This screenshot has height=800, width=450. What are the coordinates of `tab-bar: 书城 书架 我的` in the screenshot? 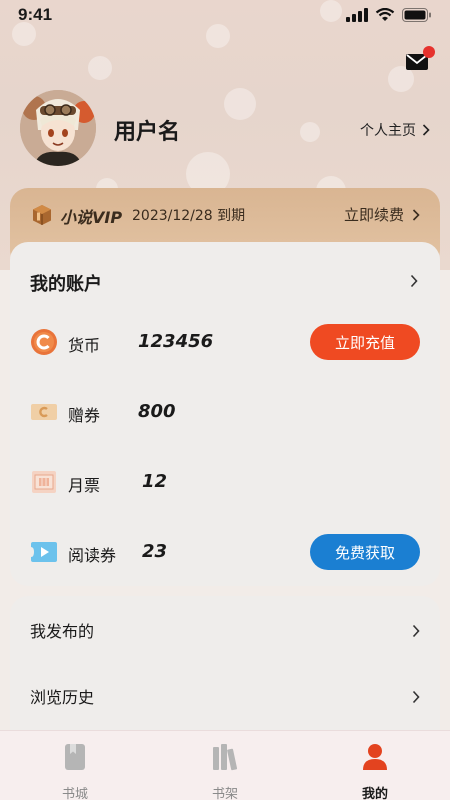 It's located at (225, 765).